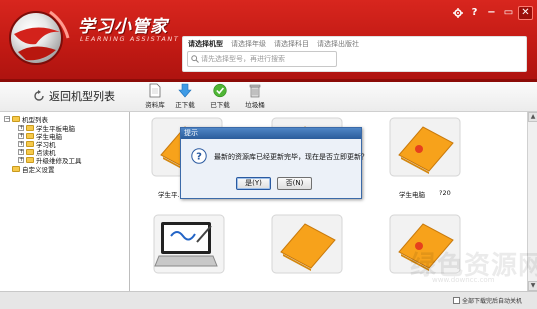  I want to click on toolbar-trash-button: 垃圾桶, so click(255, 97).